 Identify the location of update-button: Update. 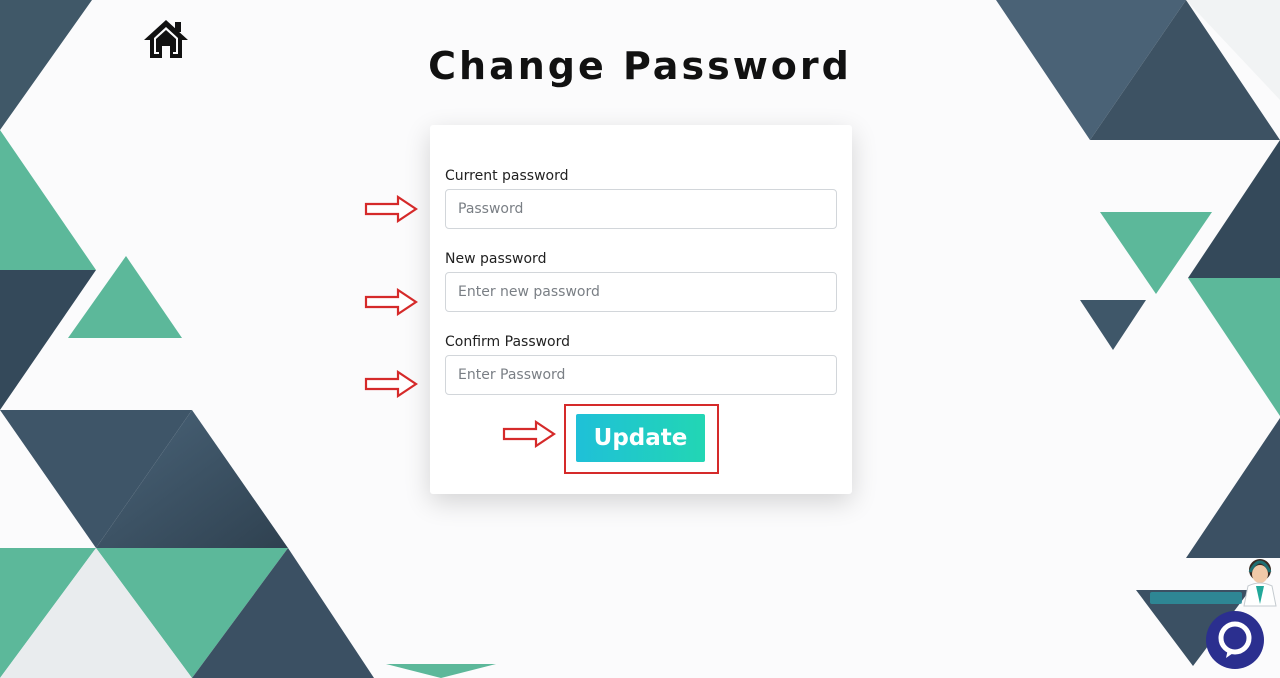
(640, 438).